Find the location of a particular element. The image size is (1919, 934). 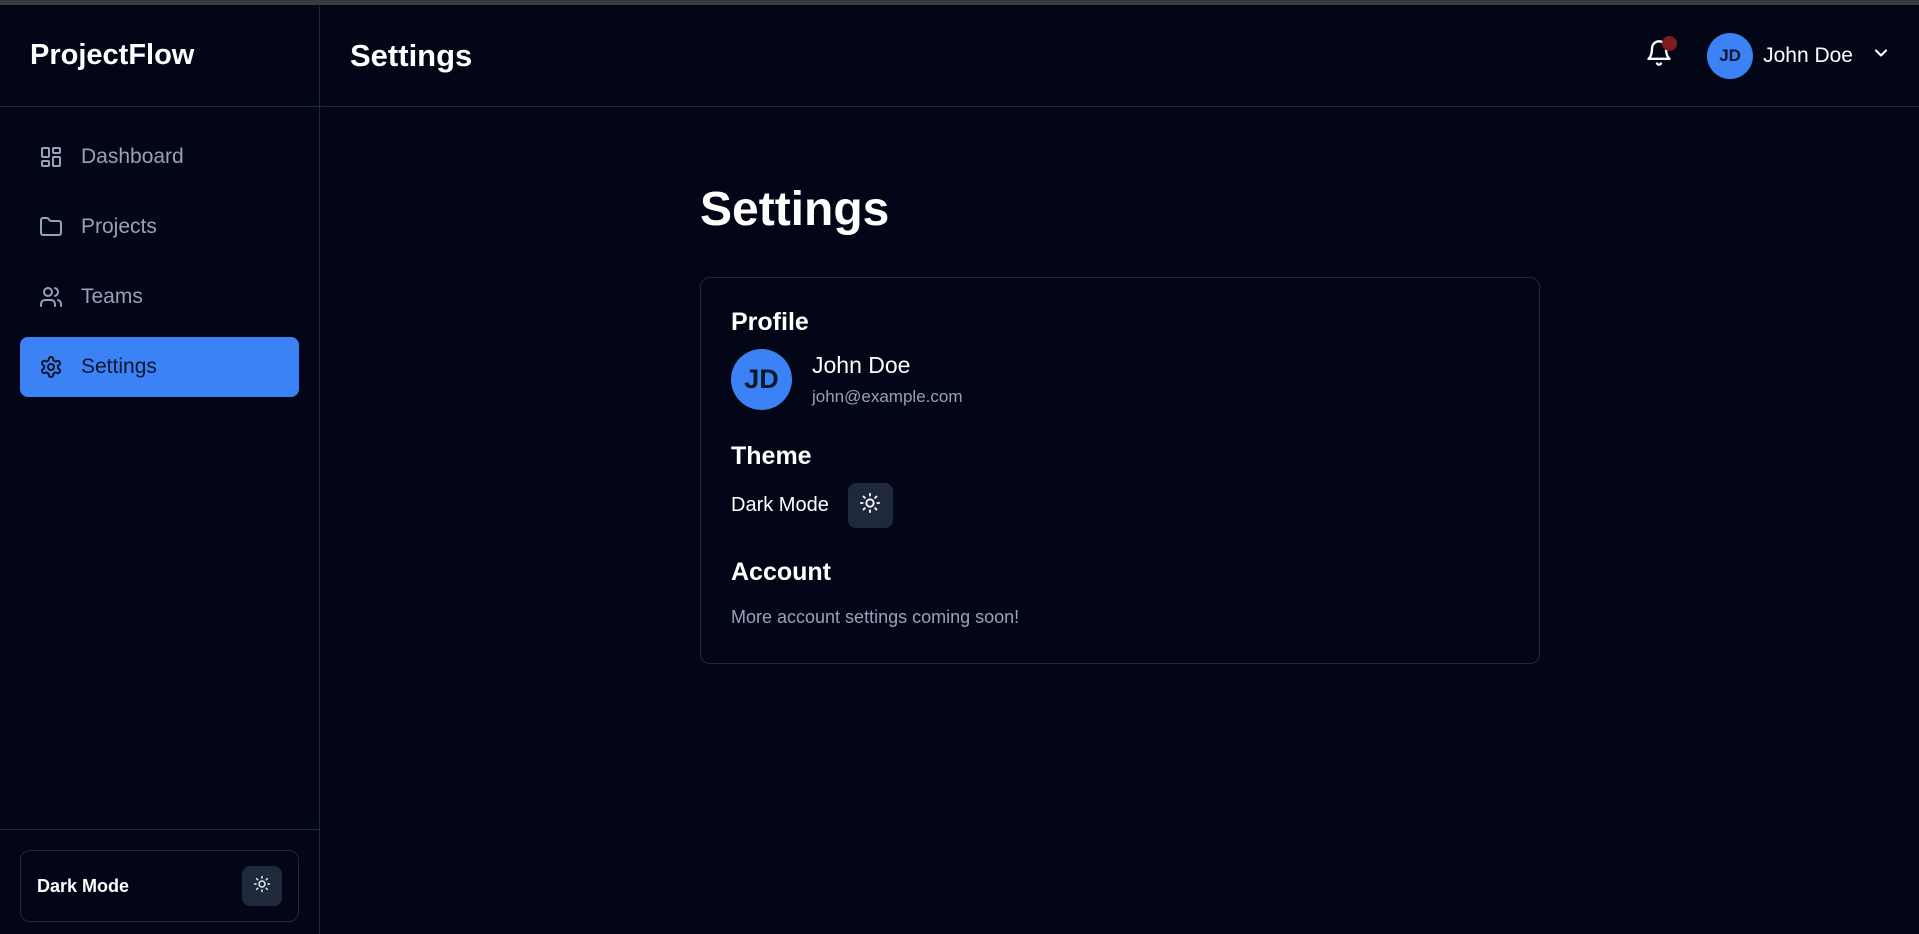

theme-toggle-card: Dark Mode is located at coordinates (159, 886).